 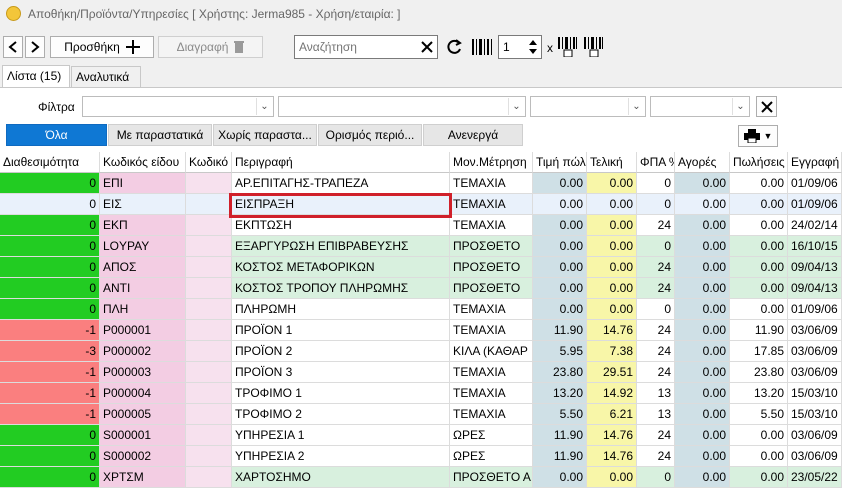 I want to click on print-button: ▼, so click(x=758, y=136).